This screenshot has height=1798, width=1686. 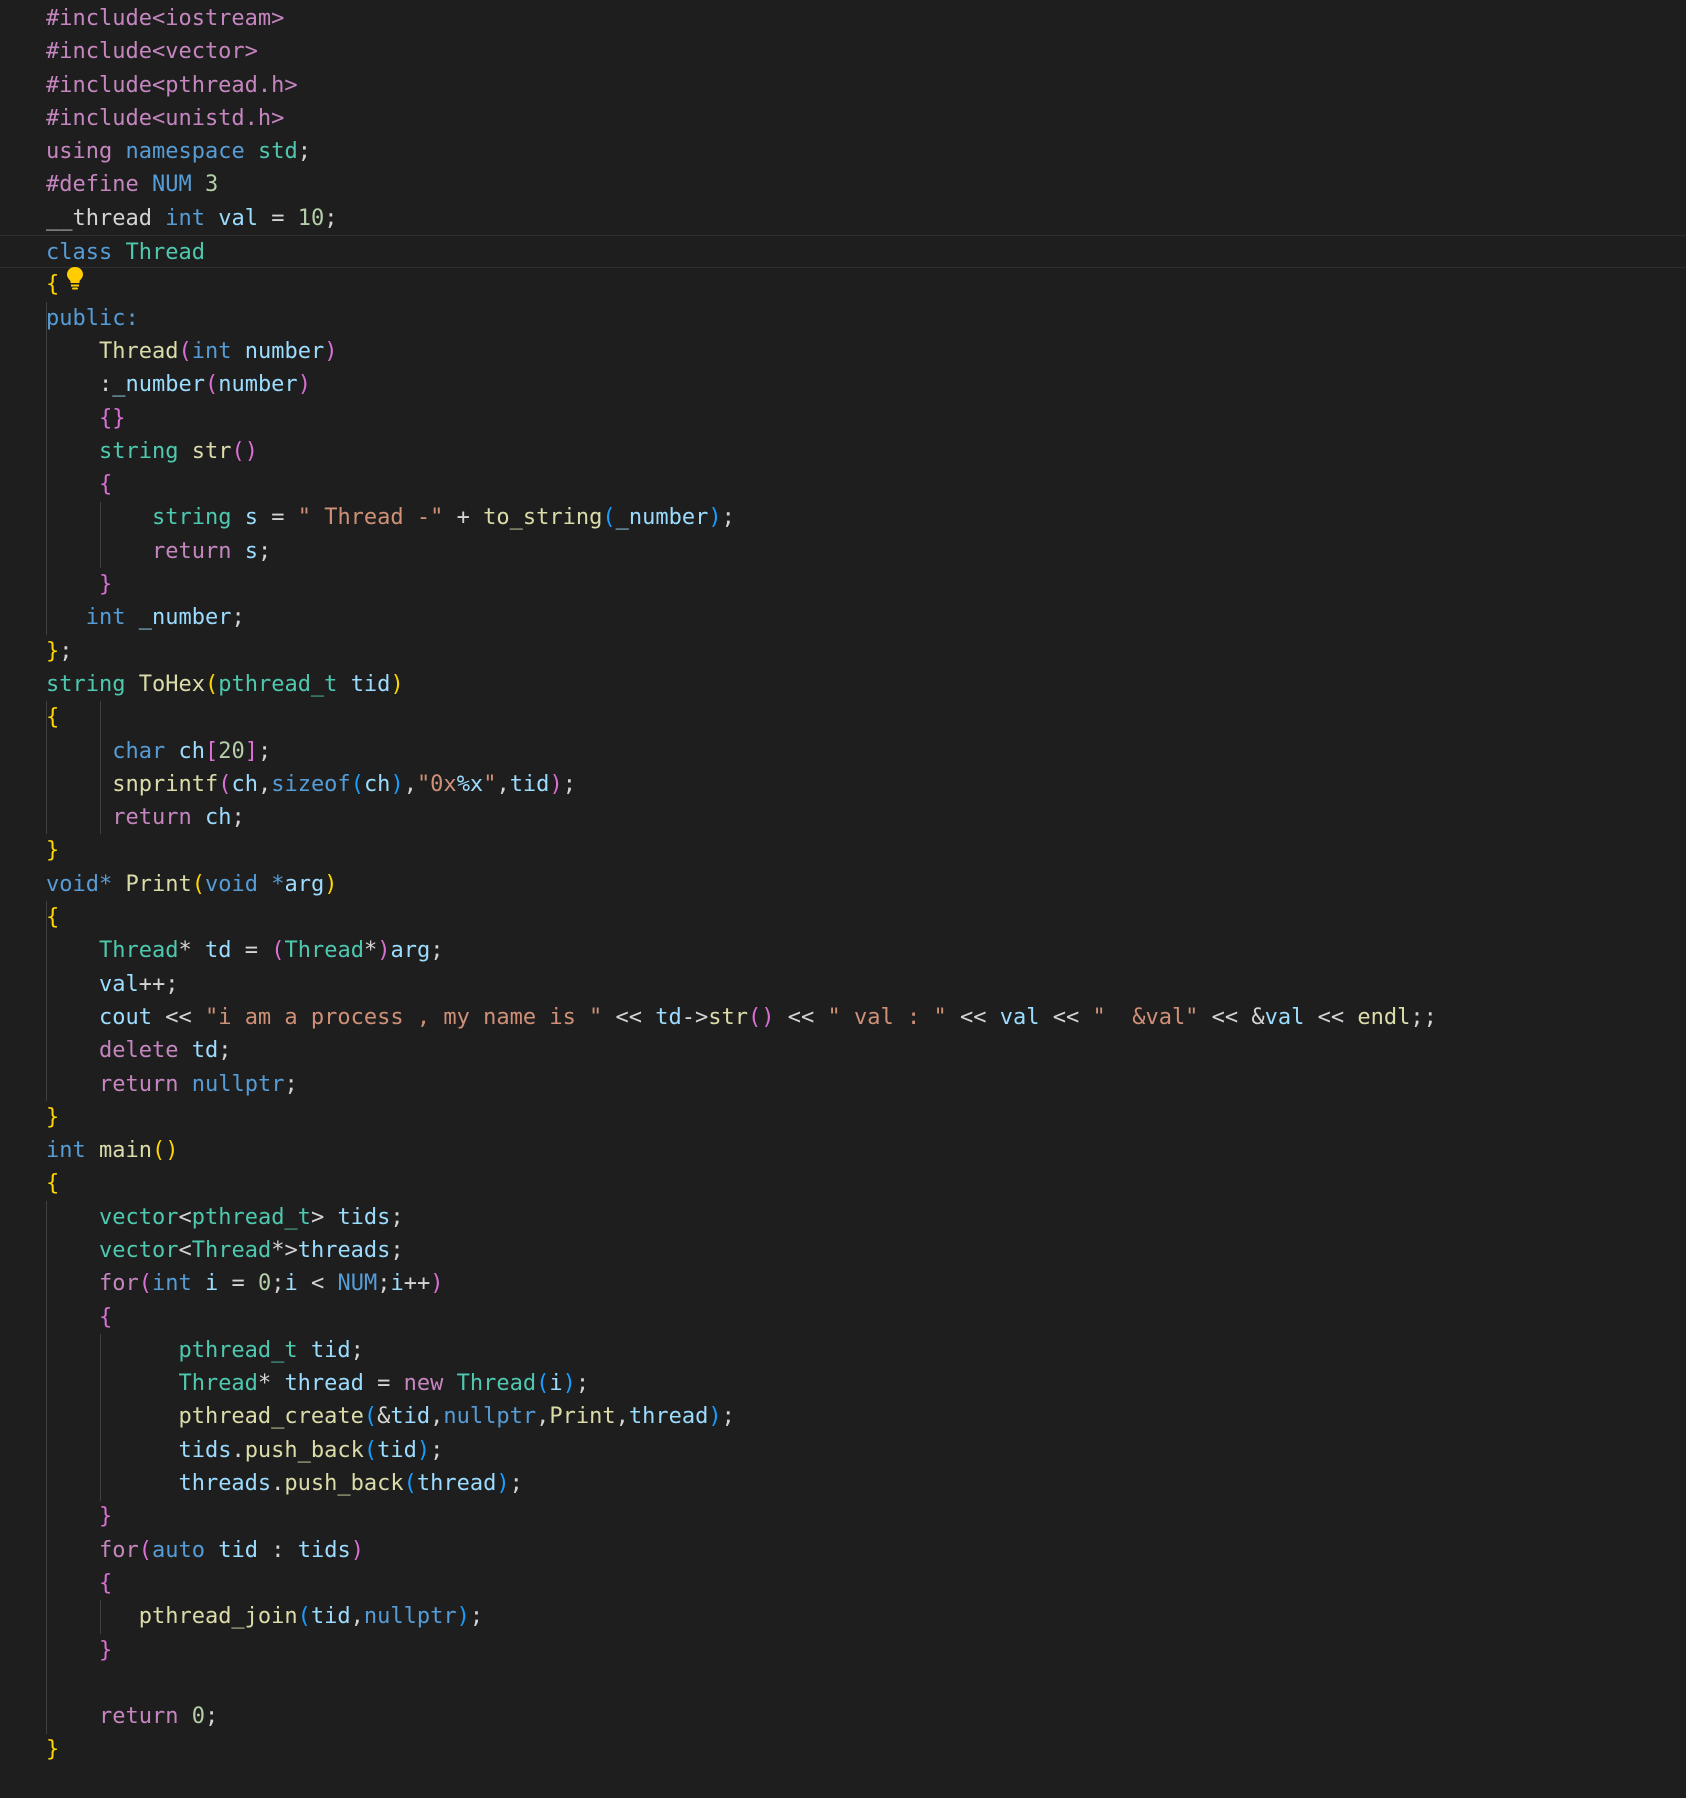 I want to click on lightbulb-icon, so click(x=75, y=278).